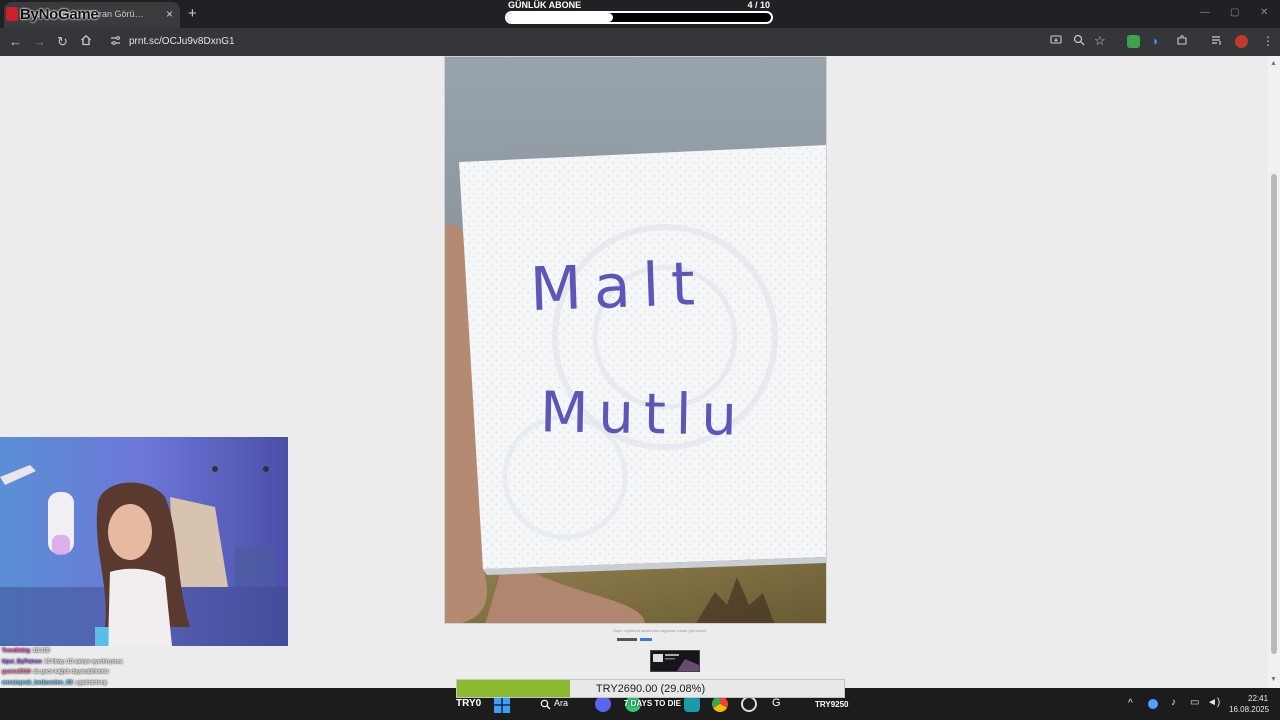  I want to click on taskbar-search-icon, so click(545, 706).